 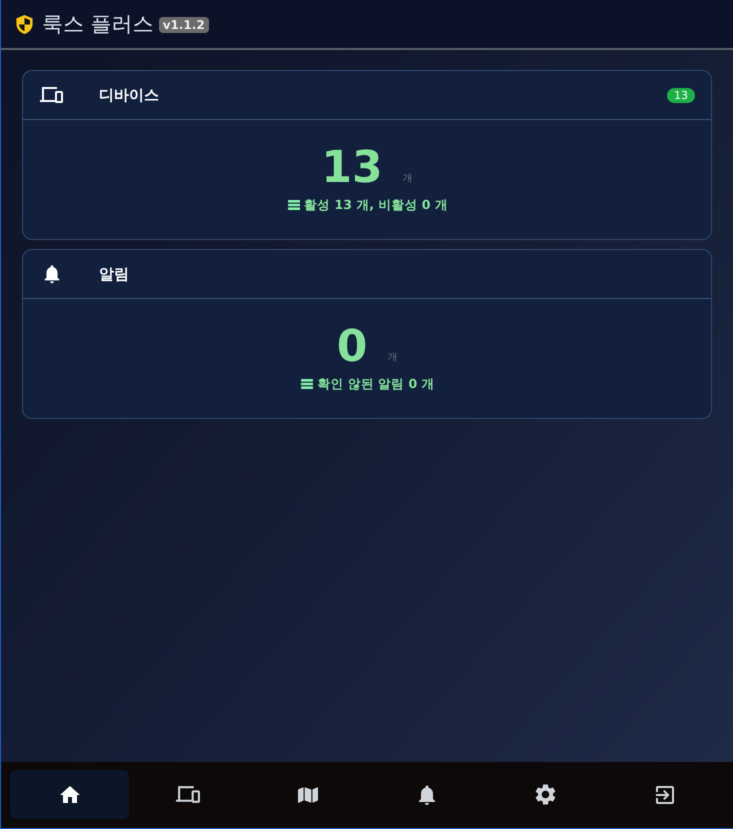 What do you see at coordinates (352, 168) in the screenshot?
I see `count-value: 13` at bounding box center [352, 168].